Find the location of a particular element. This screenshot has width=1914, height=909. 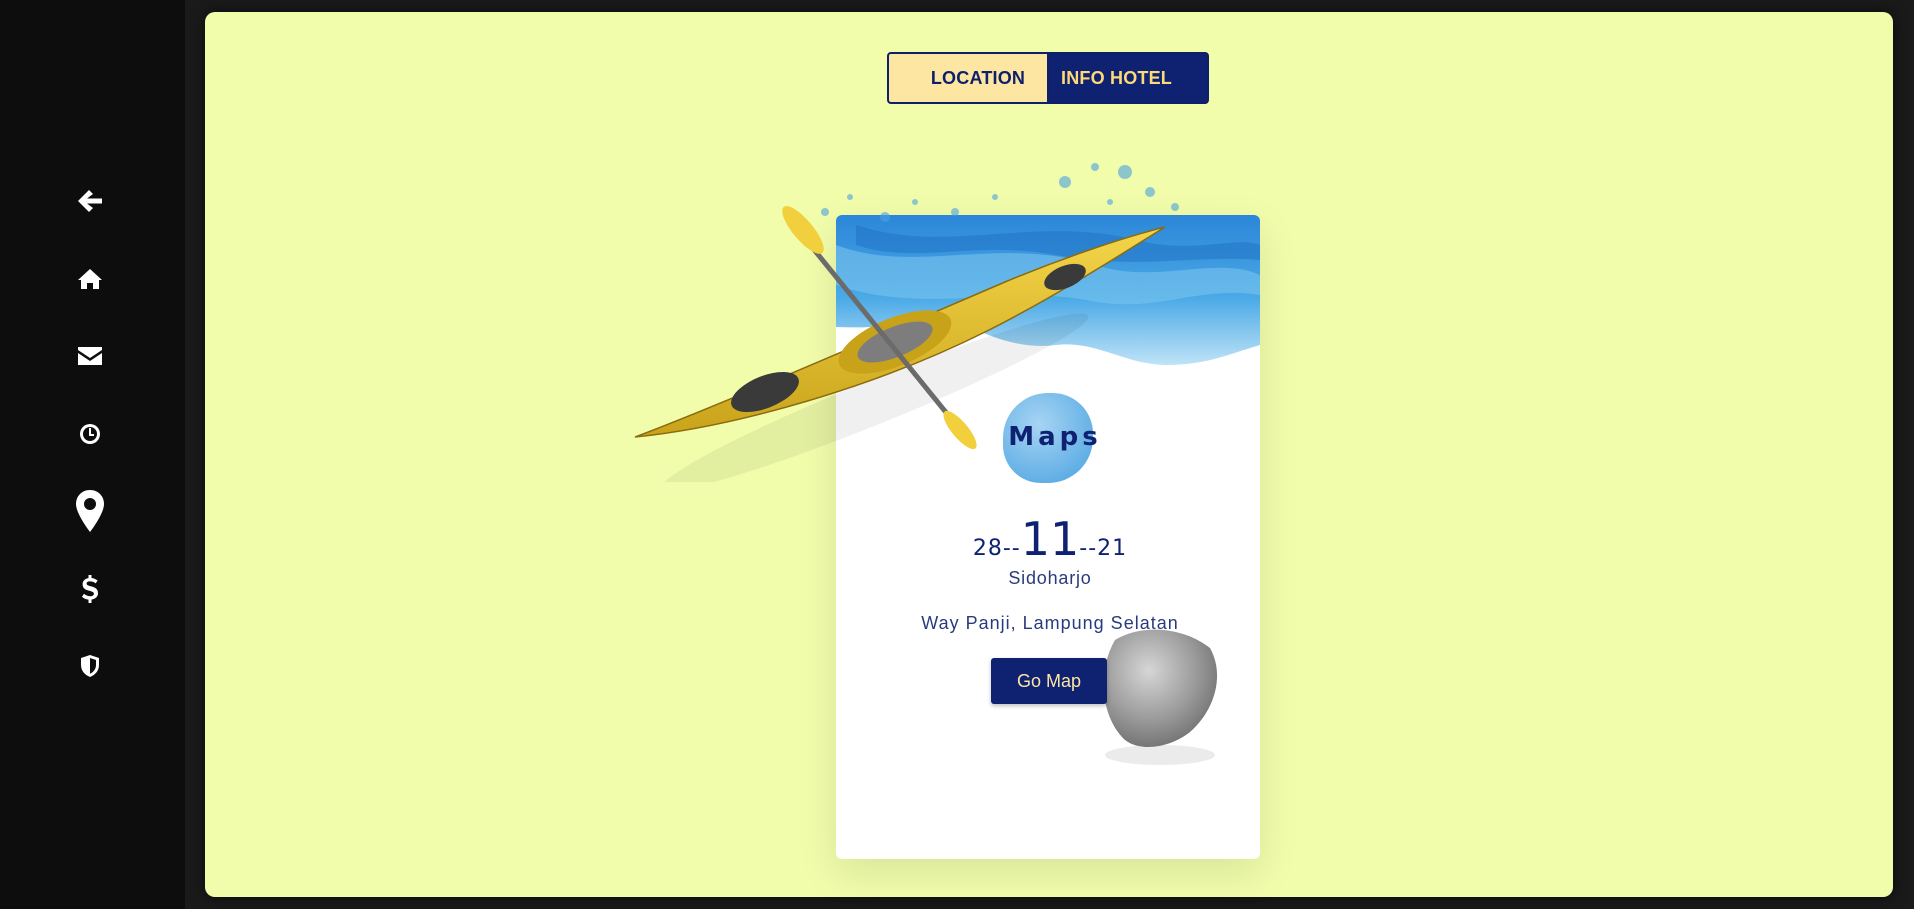

map-marker-icon is located at coordinates (90, 511).